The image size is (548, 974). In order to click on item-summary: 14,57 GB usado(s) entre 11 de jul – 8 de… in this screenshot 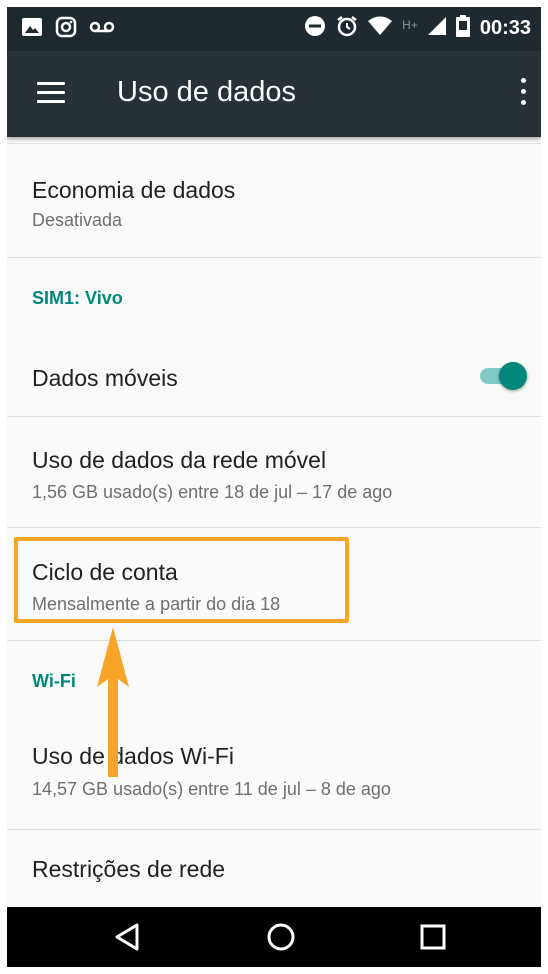, I will do `click(211, 789)`.